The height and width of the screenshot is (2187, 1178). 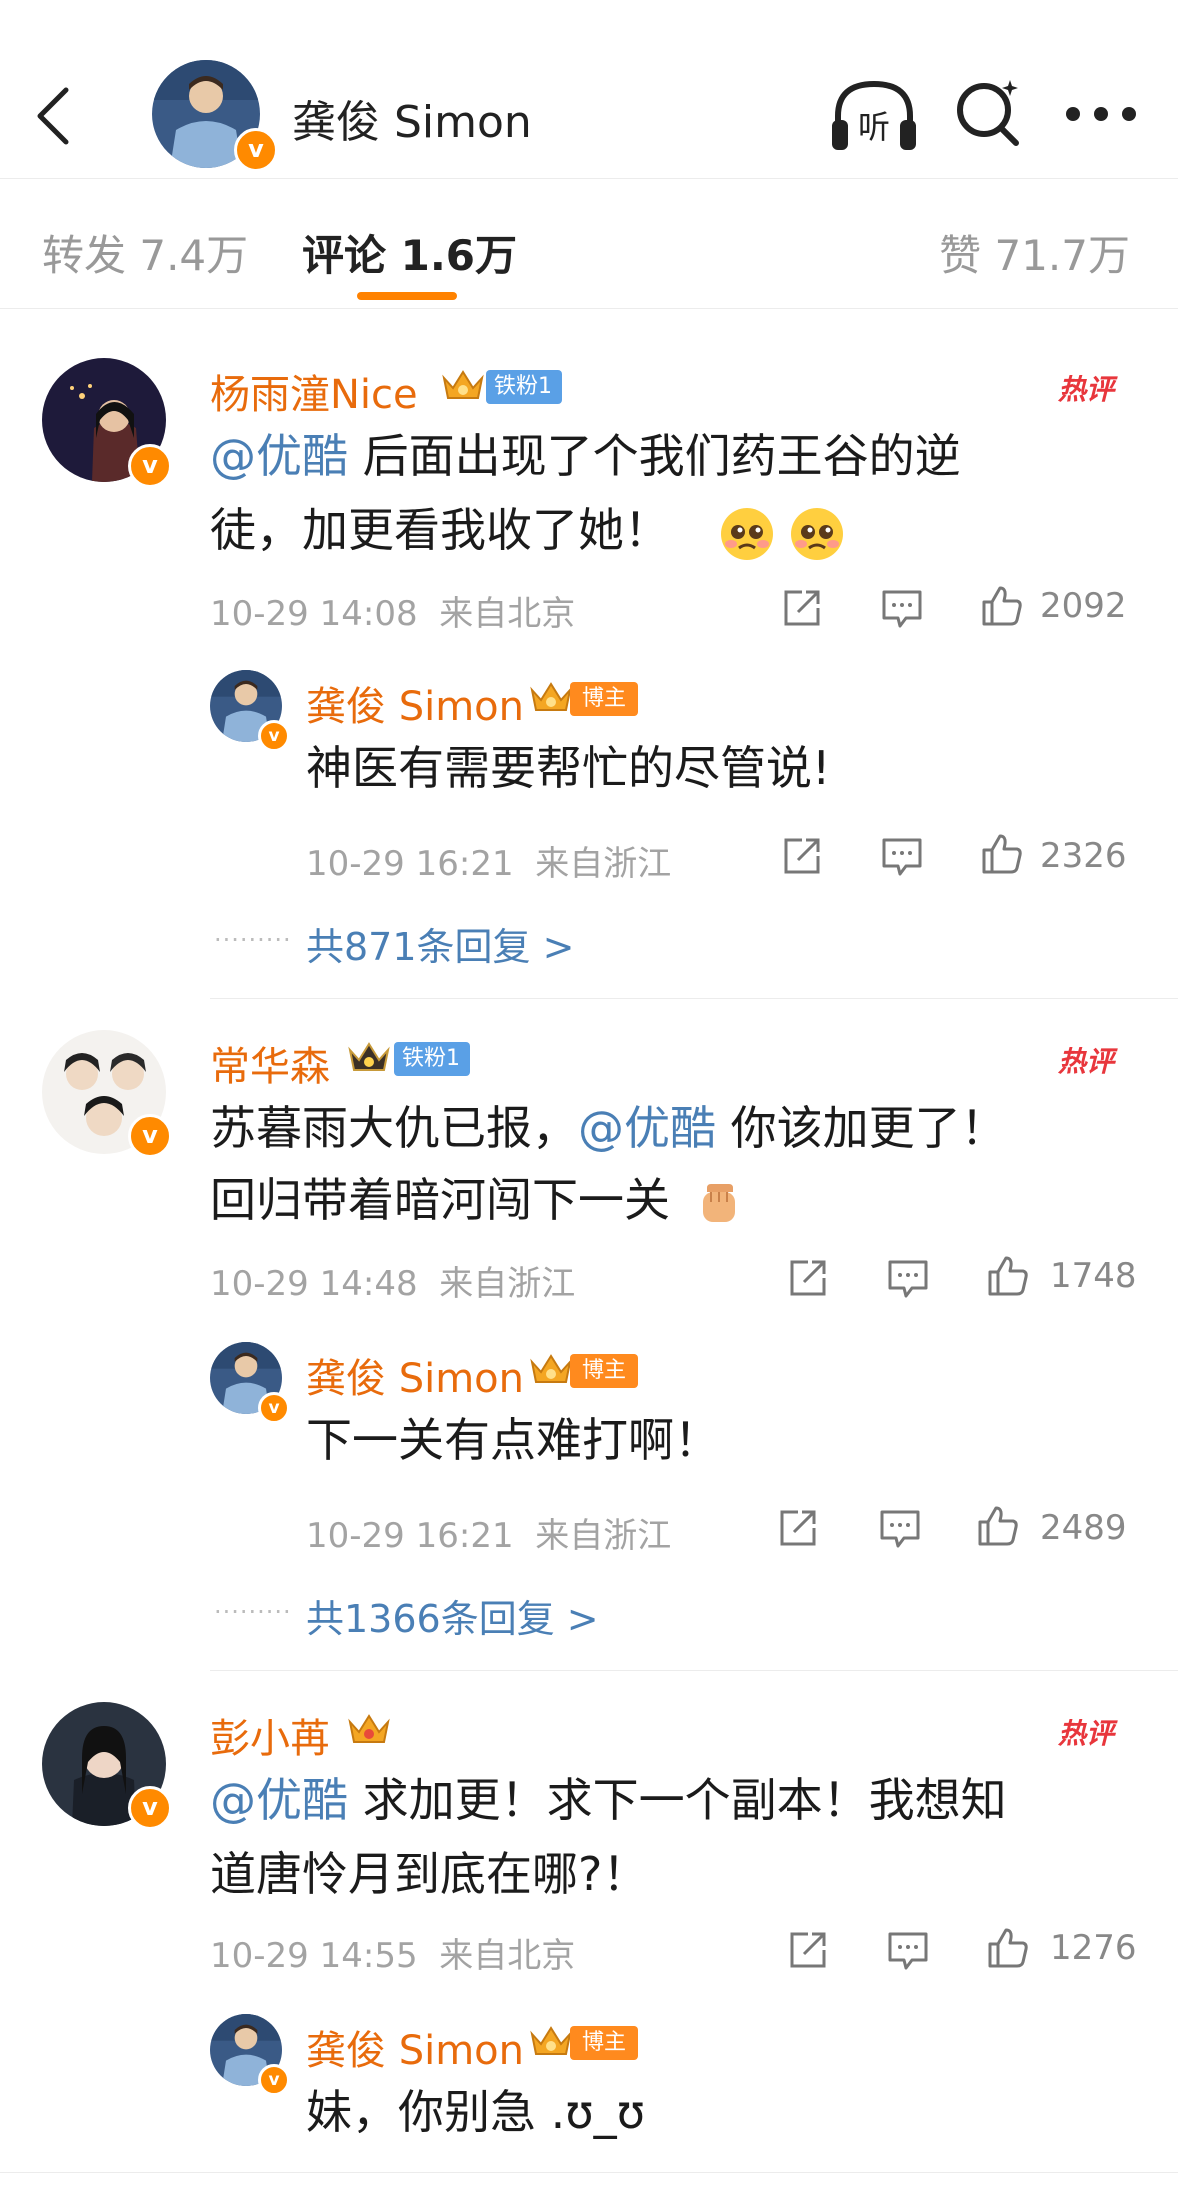 I want to click on like-count: 2326, so click(x=1083, y=856).